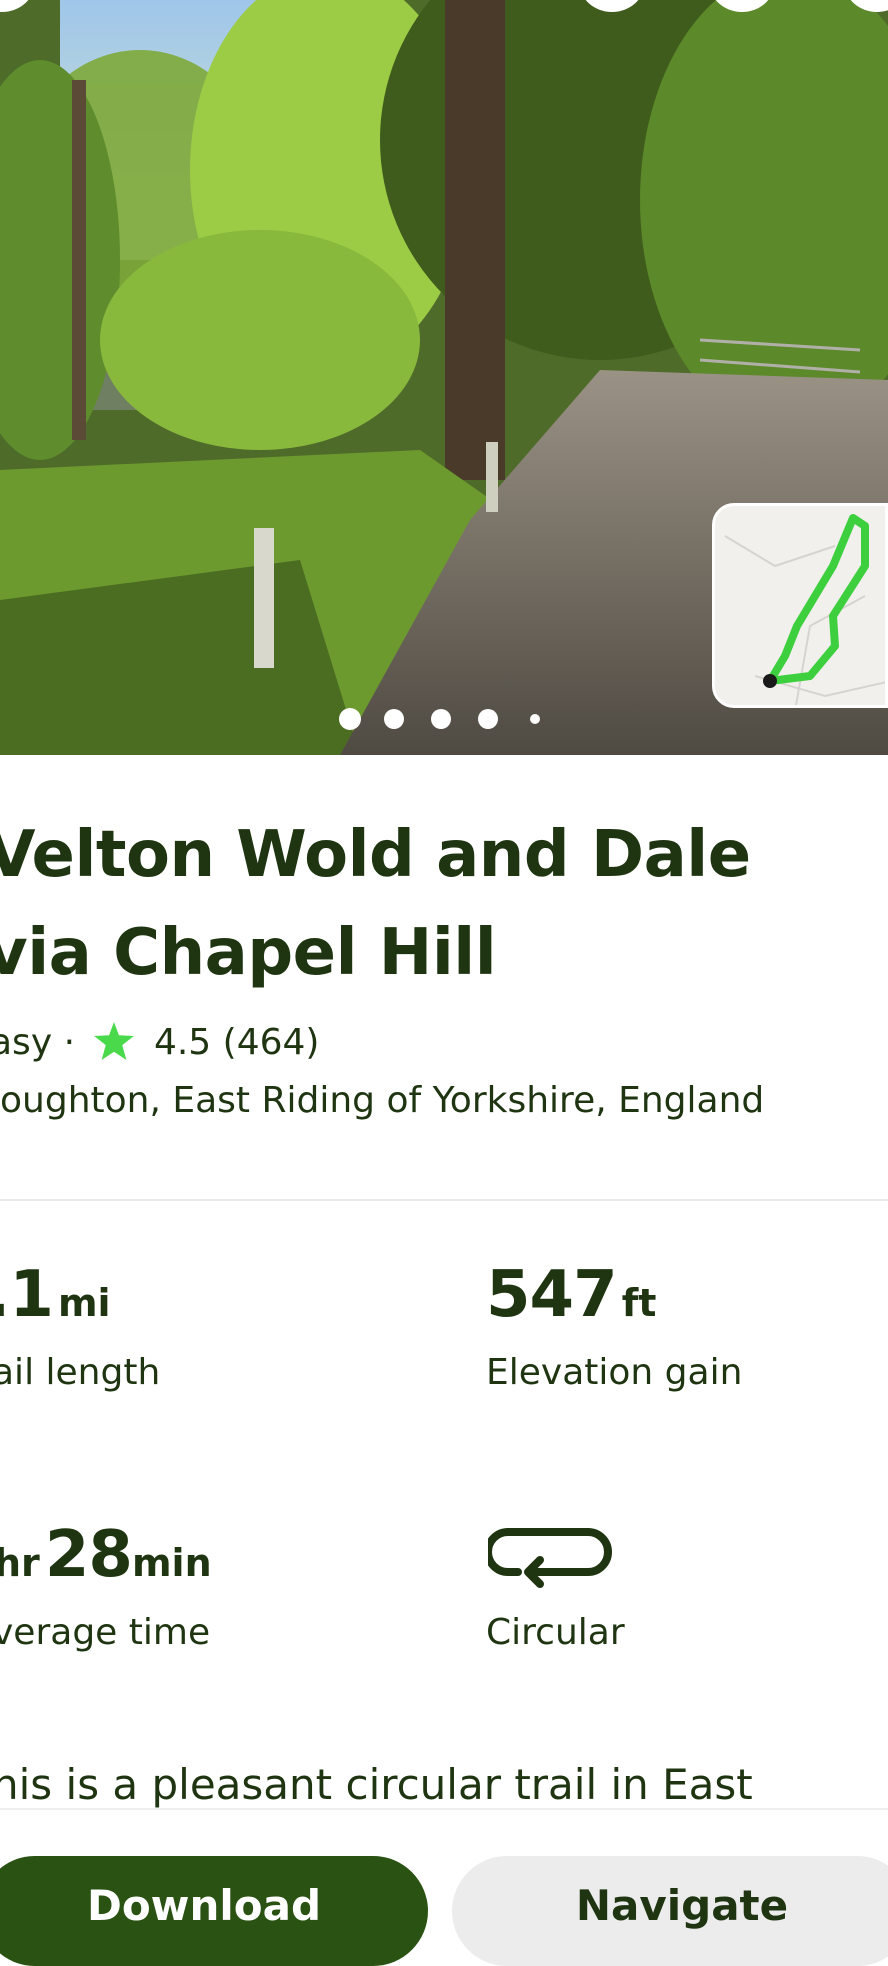 The width and height of the screenshot is (888, 1966). Describe the element at coordinates (27, 1295) in the screenshot. I see `trail-length-value: .1` at that location.